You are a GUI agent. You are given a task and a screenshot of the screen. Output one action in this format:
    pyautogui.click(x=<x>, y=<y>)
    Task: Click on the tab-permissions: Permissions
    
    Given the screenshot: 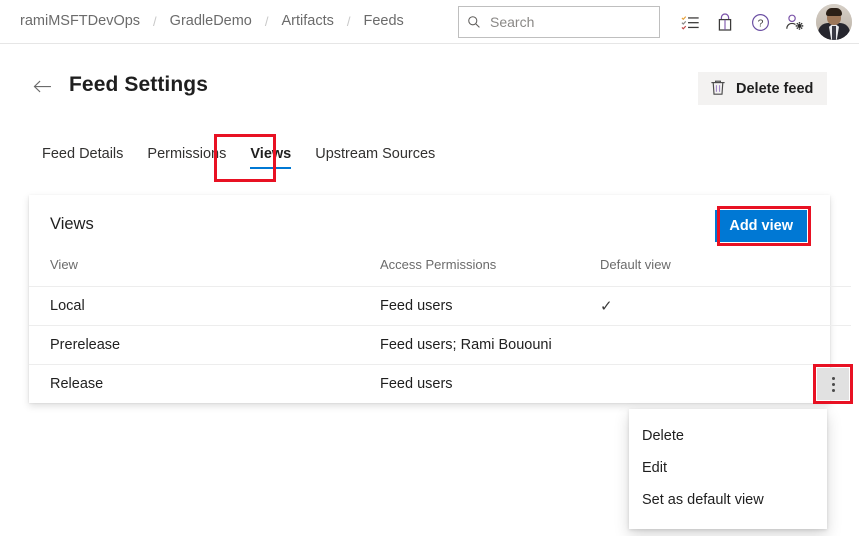 What is the action you would take?
    pyautogui.click(x=186, y=157)
    